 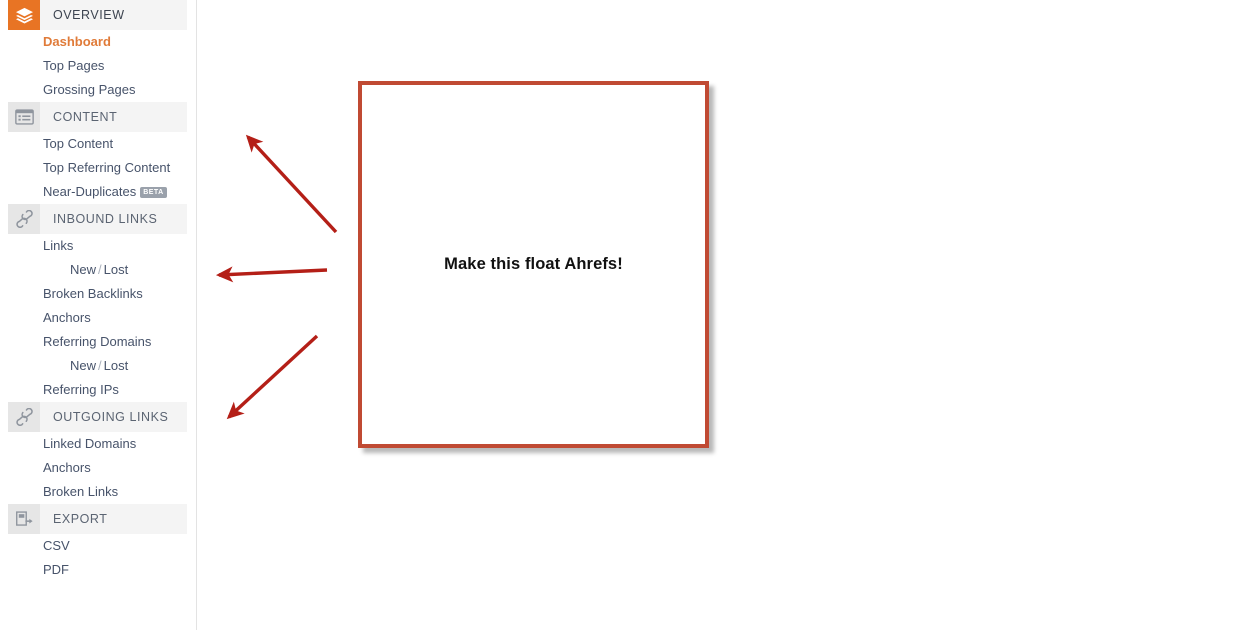 What do you see at coordinates (83, 365) in the screenshot?
I see `sidebar-item-domains-new: New` at bounding box center [83, 365].